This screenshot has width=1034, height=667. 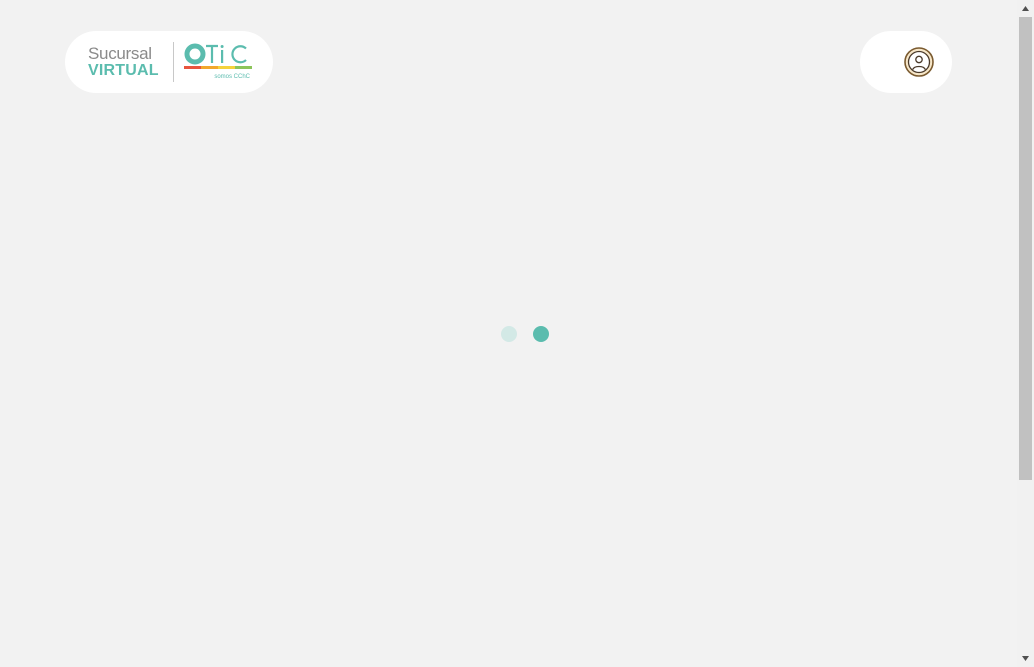 What do you see at coordinates (123, 70) in the screenshot?
I see `brand-line-2: VIRTUAL` at bounding box center [123, 70].